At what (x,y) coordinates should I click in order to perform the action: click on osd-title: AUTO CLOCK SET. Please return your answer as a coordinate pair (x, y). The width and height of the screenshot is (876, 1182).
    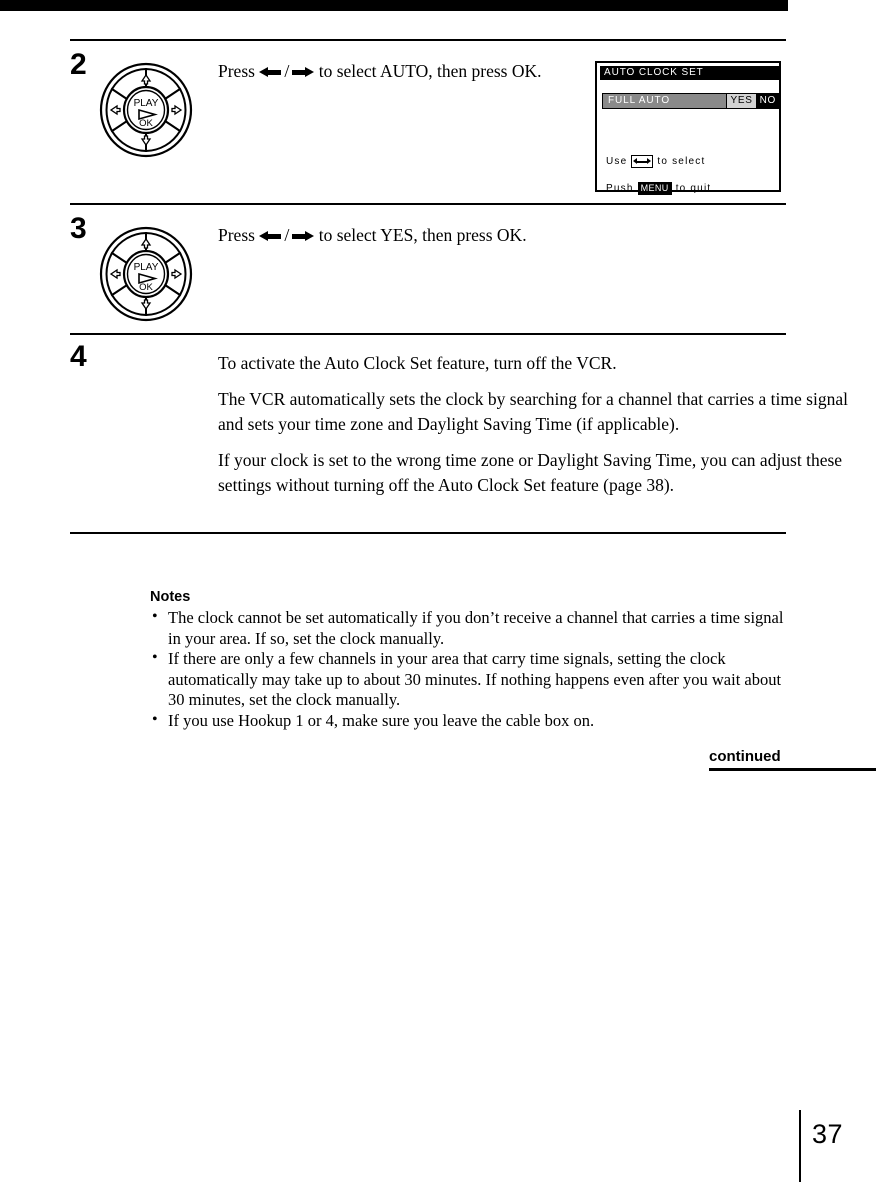
    Looking at the image, I should click on (690, 73).